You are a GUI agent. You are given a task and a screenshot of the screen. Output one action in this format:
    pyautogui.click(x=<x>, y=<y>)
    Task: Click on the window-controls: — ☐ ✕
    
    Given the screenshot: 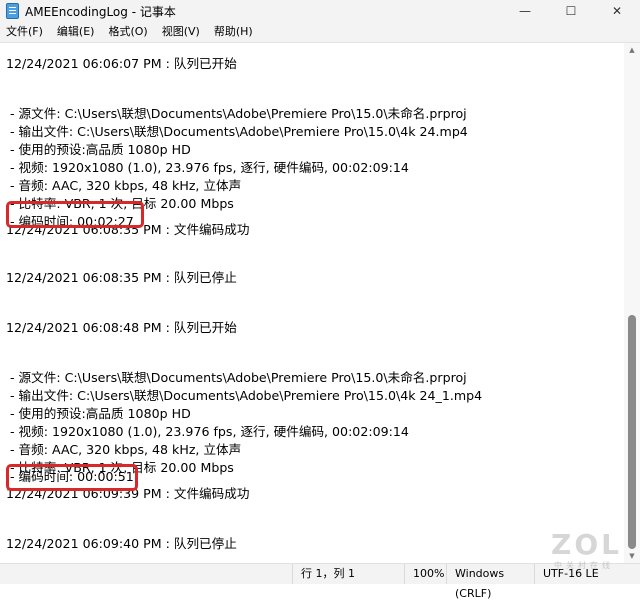 What is the action you would take?
    pyautogui.click(x=571, y=11)
    